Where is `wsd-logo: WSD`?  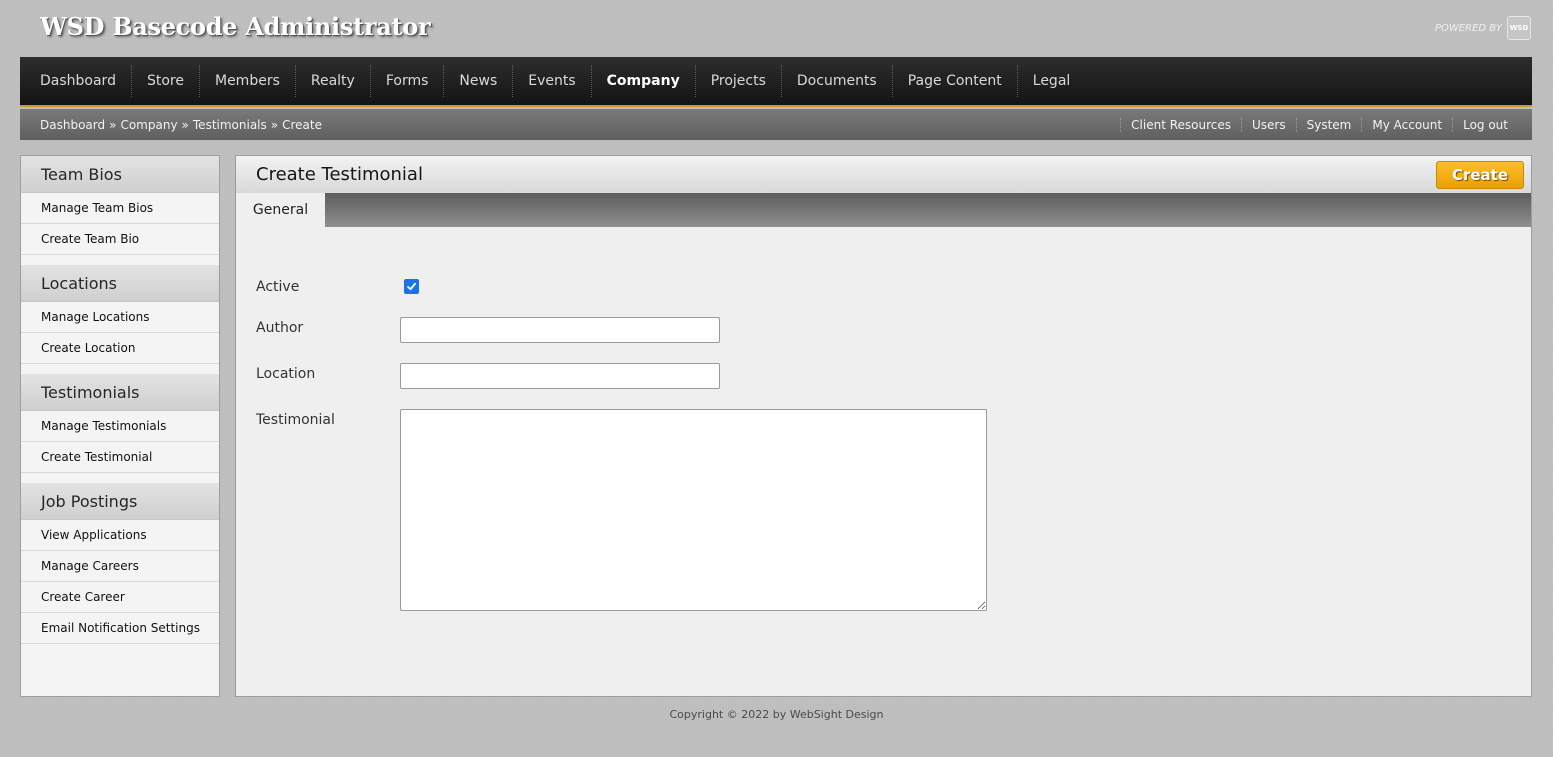
wsd-logo: WSD is located at coordinates (1519, 28).